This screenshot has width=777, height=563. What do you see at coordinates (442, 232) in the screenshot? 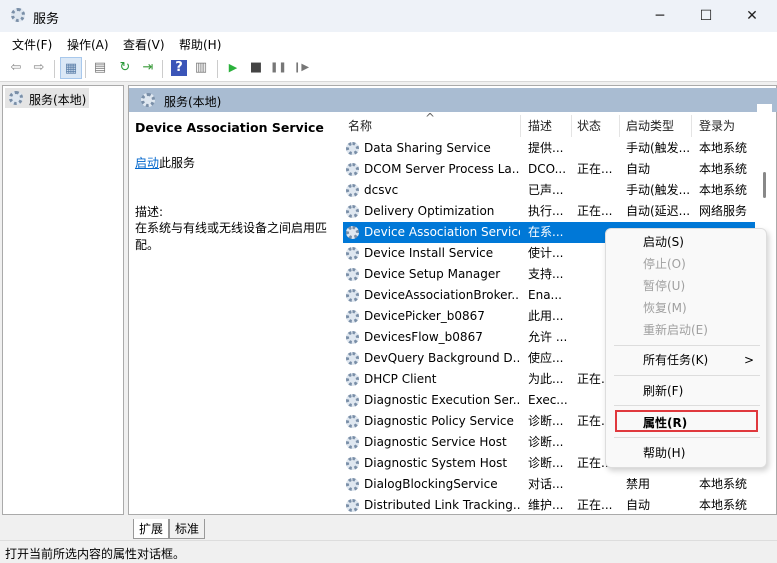
I see `cell-name: Device Association Service` at bounding box center [442, 232].